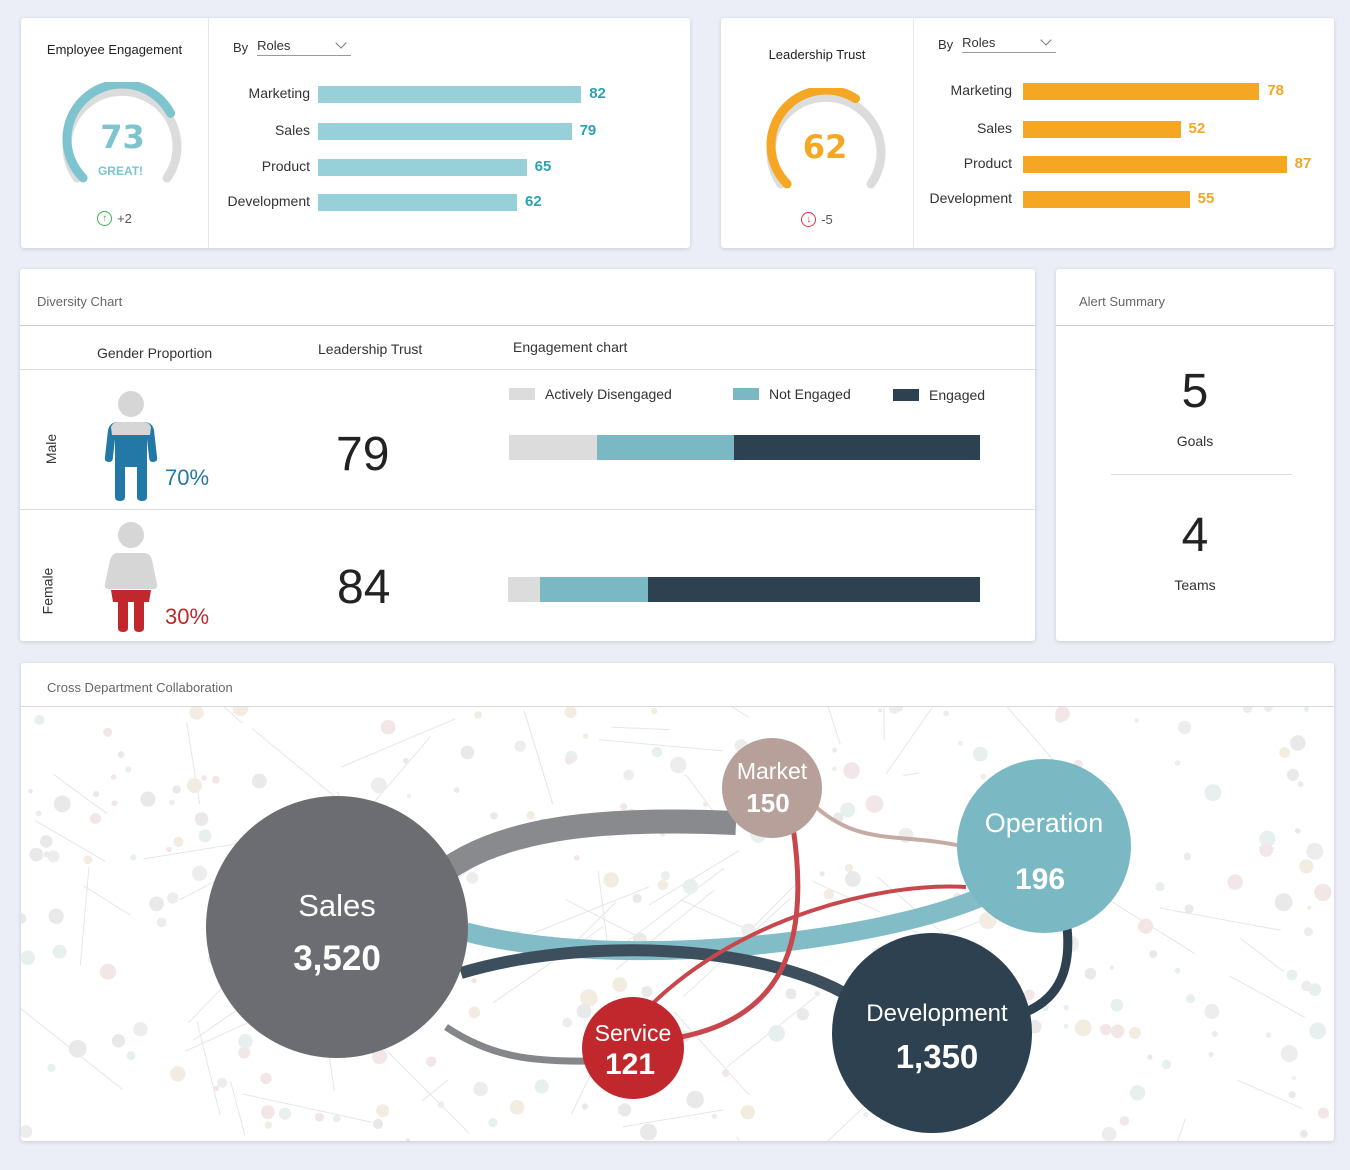  What do you see at coordinates (1195, 535) in the screenshot?
I see `teams-count: 4` at bounding box center [1195, 535].